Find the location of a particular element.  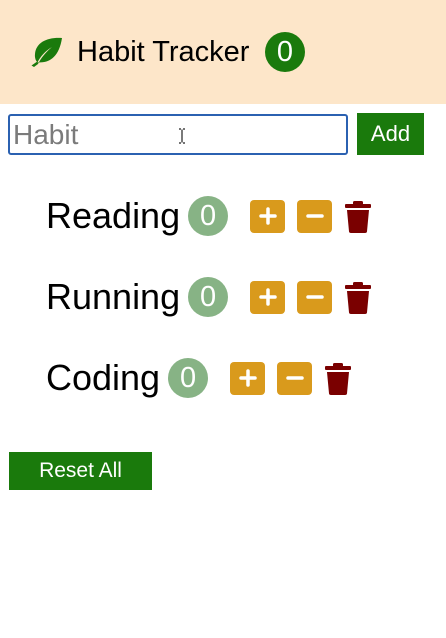

page-title: Habit Tracker is located at coordinates (163, 52).